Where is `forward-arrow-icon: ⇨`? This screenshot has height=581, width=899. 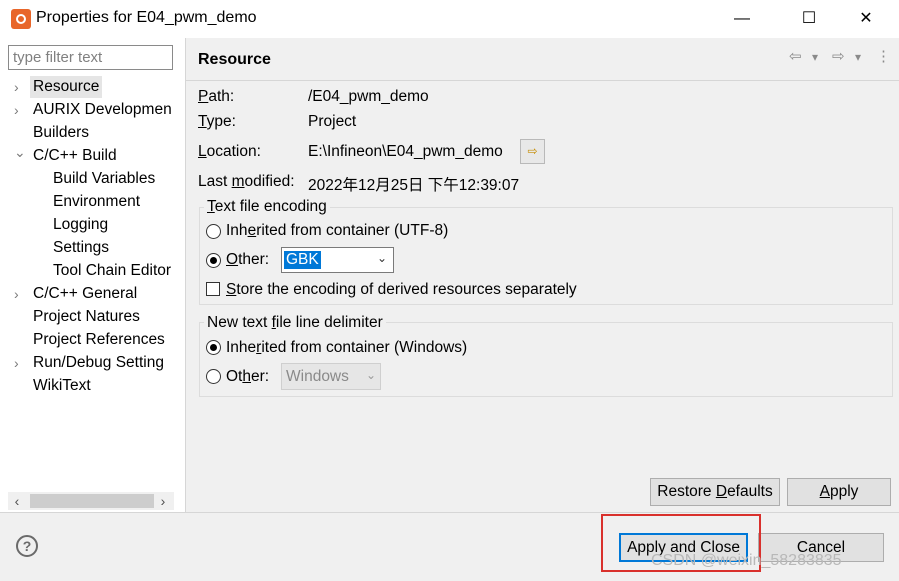 forward-arrow-icon: ⇨ is located at coordinates (838, 56).